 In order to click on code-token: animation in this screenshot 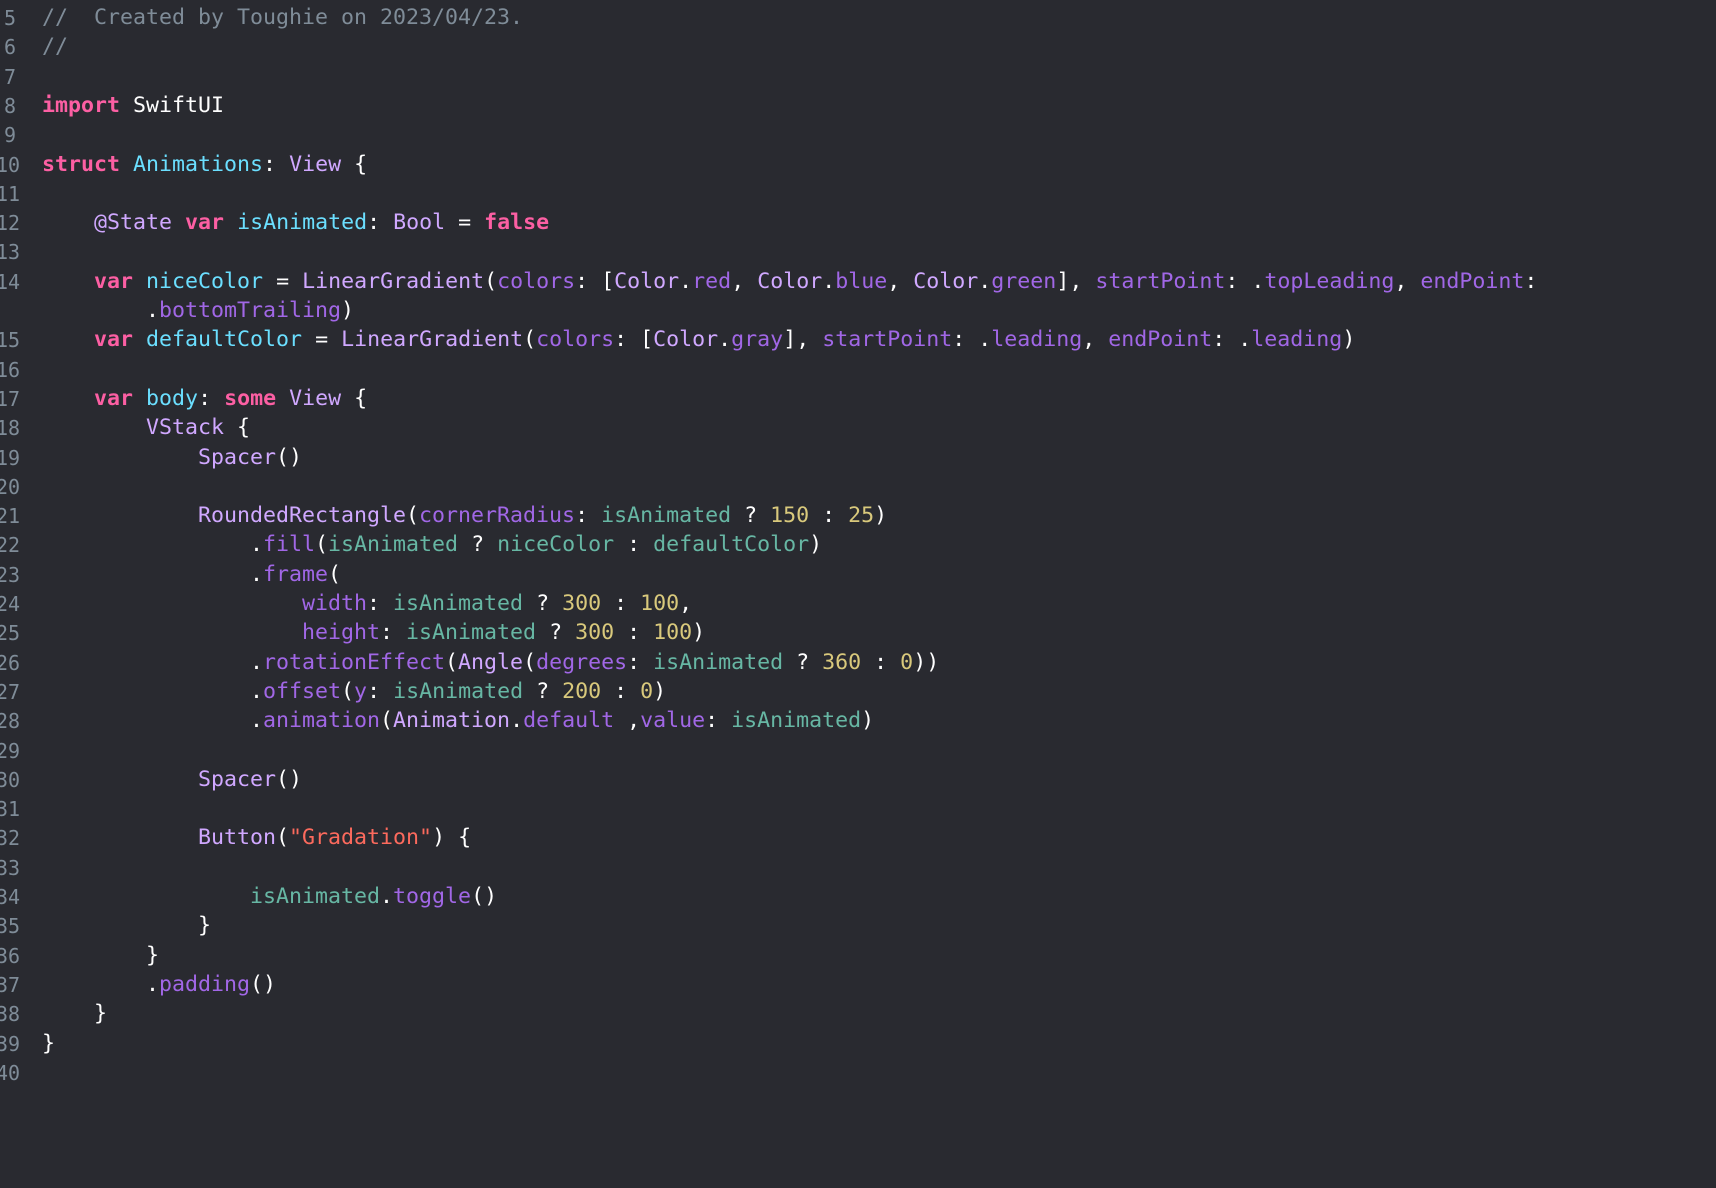, I will do `click(322, 721)`.